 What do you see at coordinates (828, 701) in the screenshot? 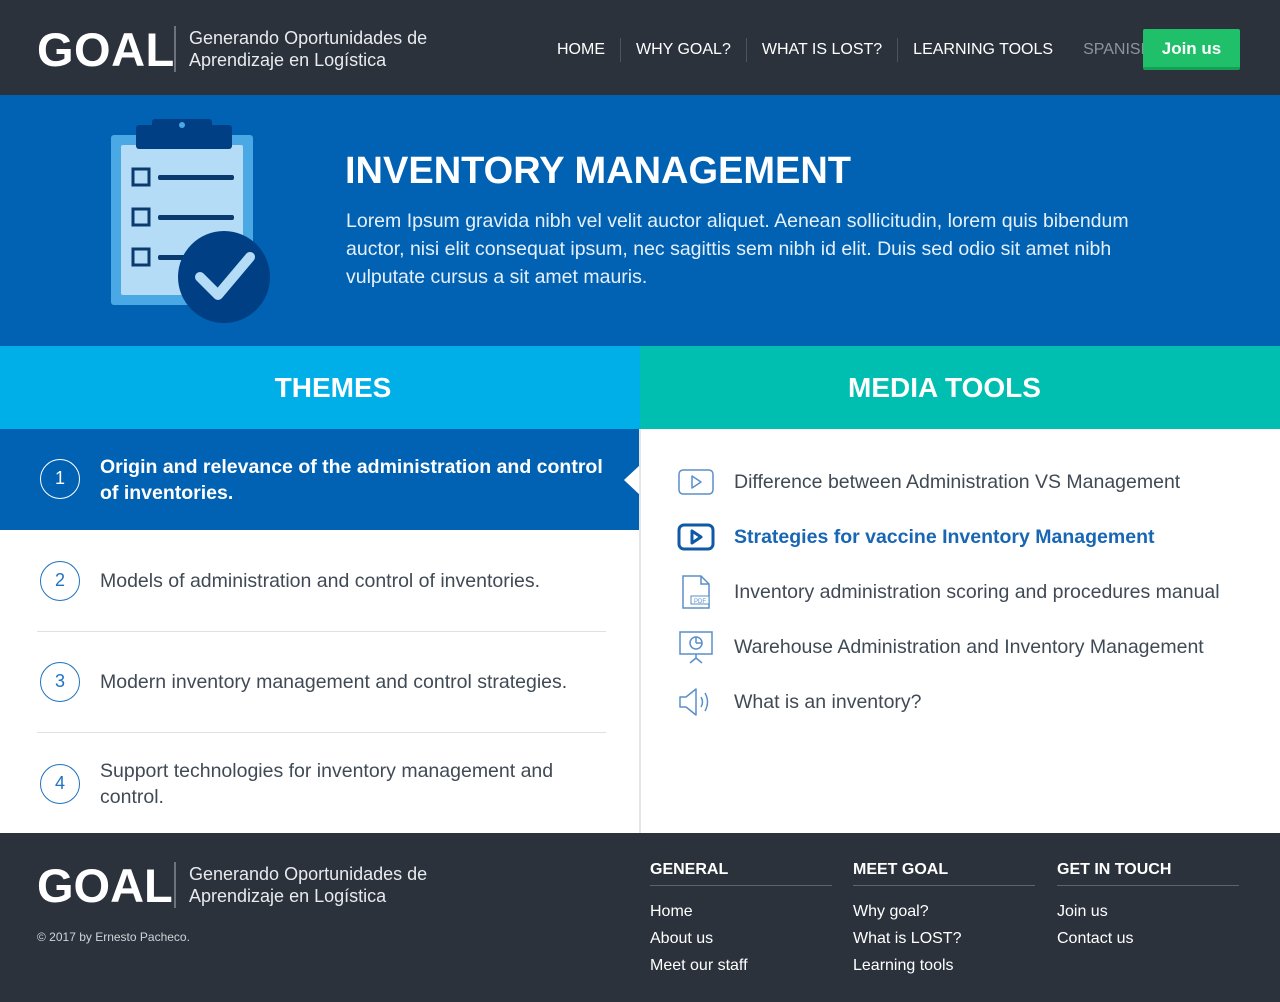
I see `media-label: What is an inventory?` at bounding box center [828, 701].